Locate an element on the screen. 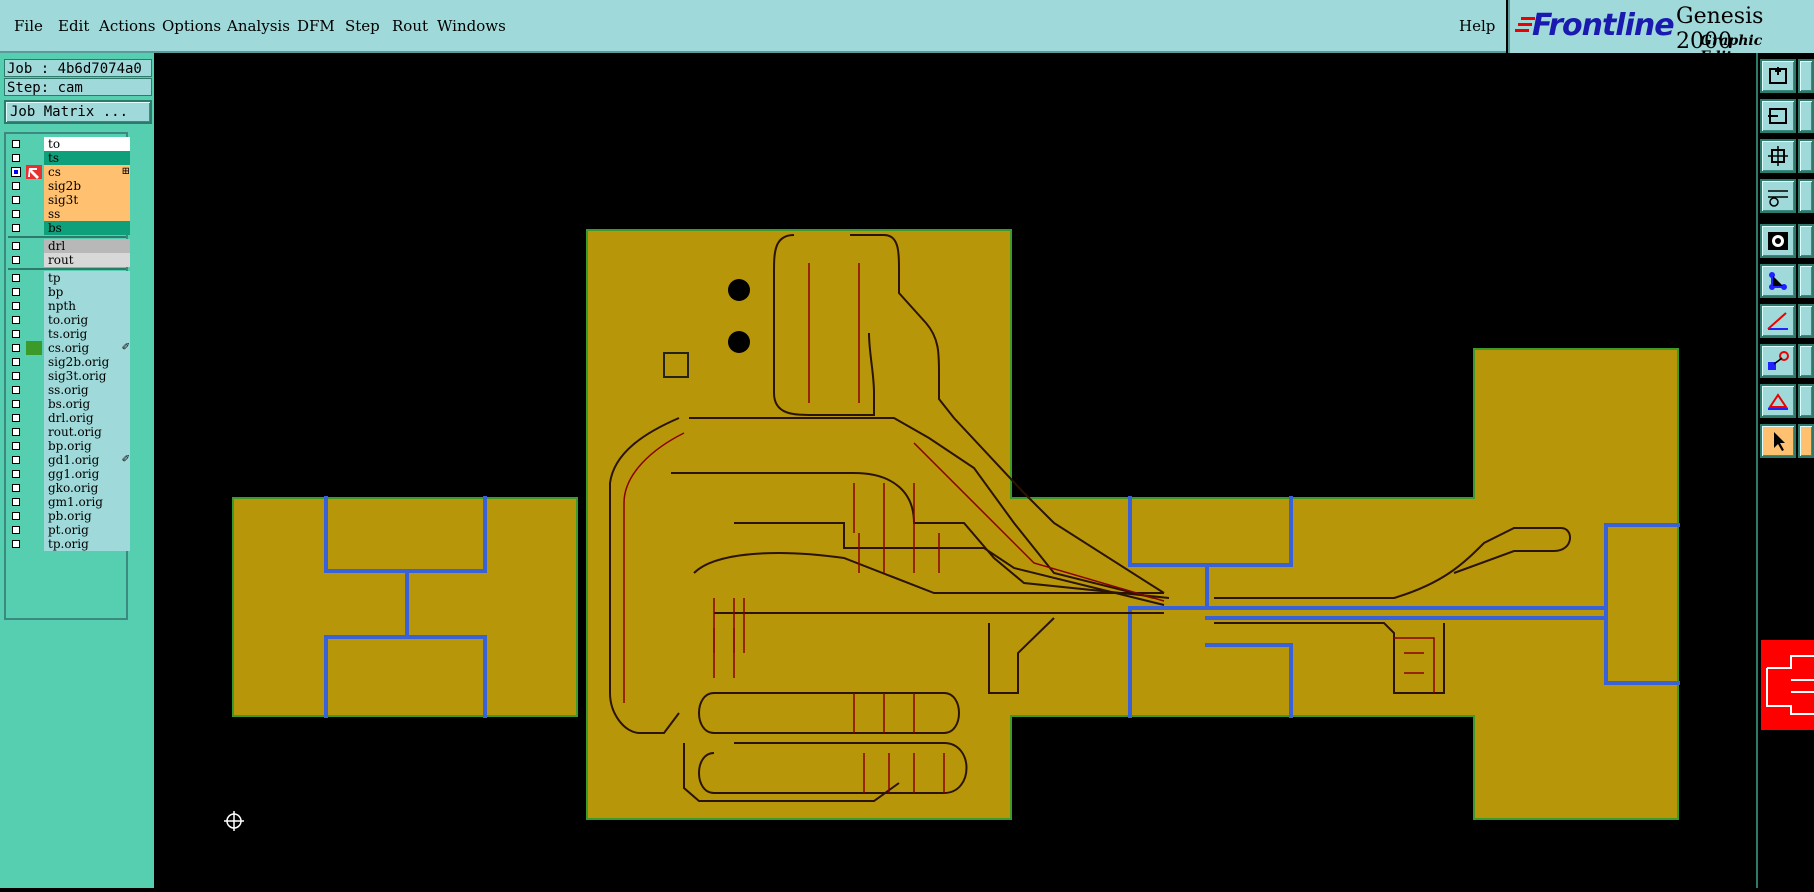  layer-row-rout-orig: rout.orig is located at coordinates (69, 432).